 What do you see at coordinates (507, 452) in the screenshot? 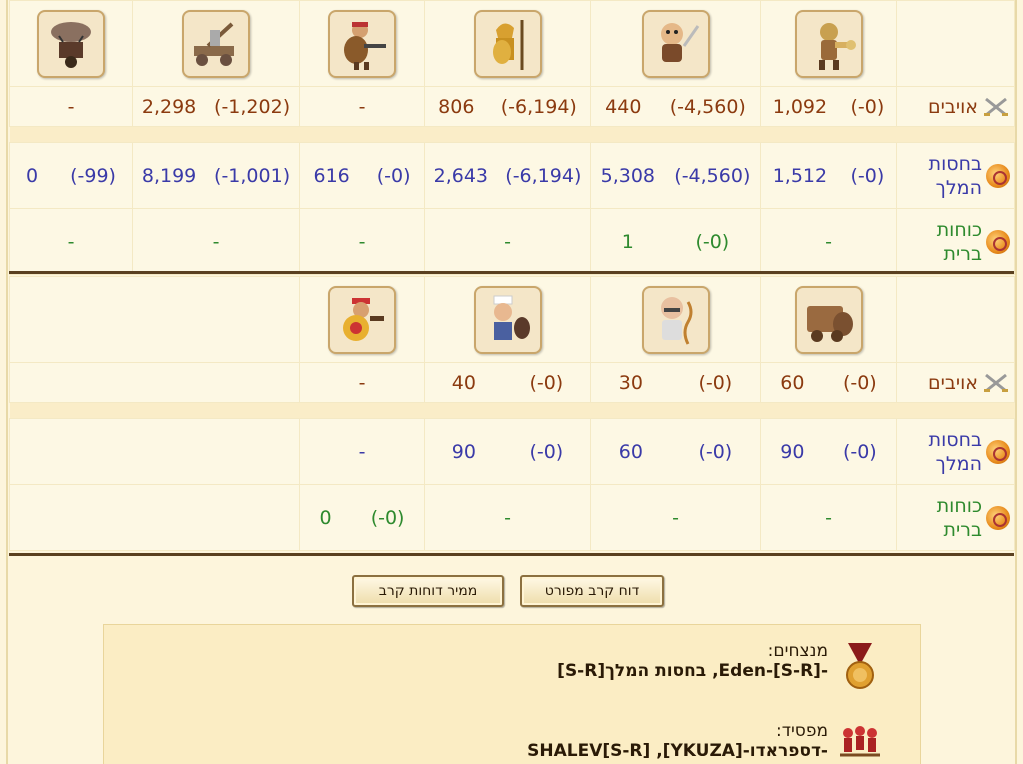
I see `guard-cell: 90 (-0)` at bounding box center [507, 452].